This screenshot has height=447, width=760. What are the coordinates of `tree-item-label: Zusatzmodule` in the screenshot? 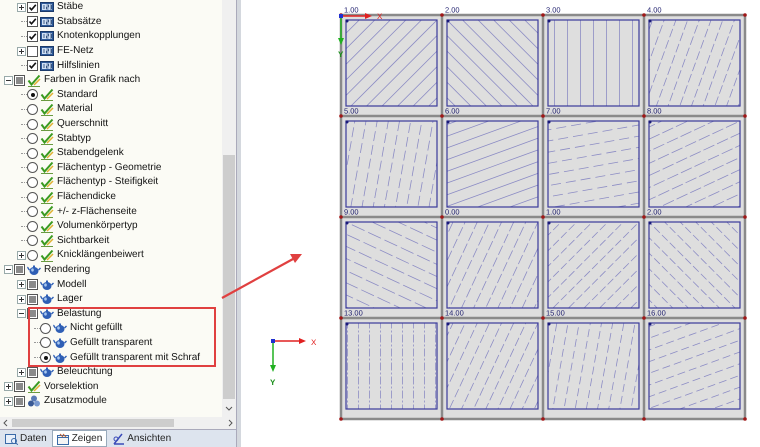 It's located at (75, 401).